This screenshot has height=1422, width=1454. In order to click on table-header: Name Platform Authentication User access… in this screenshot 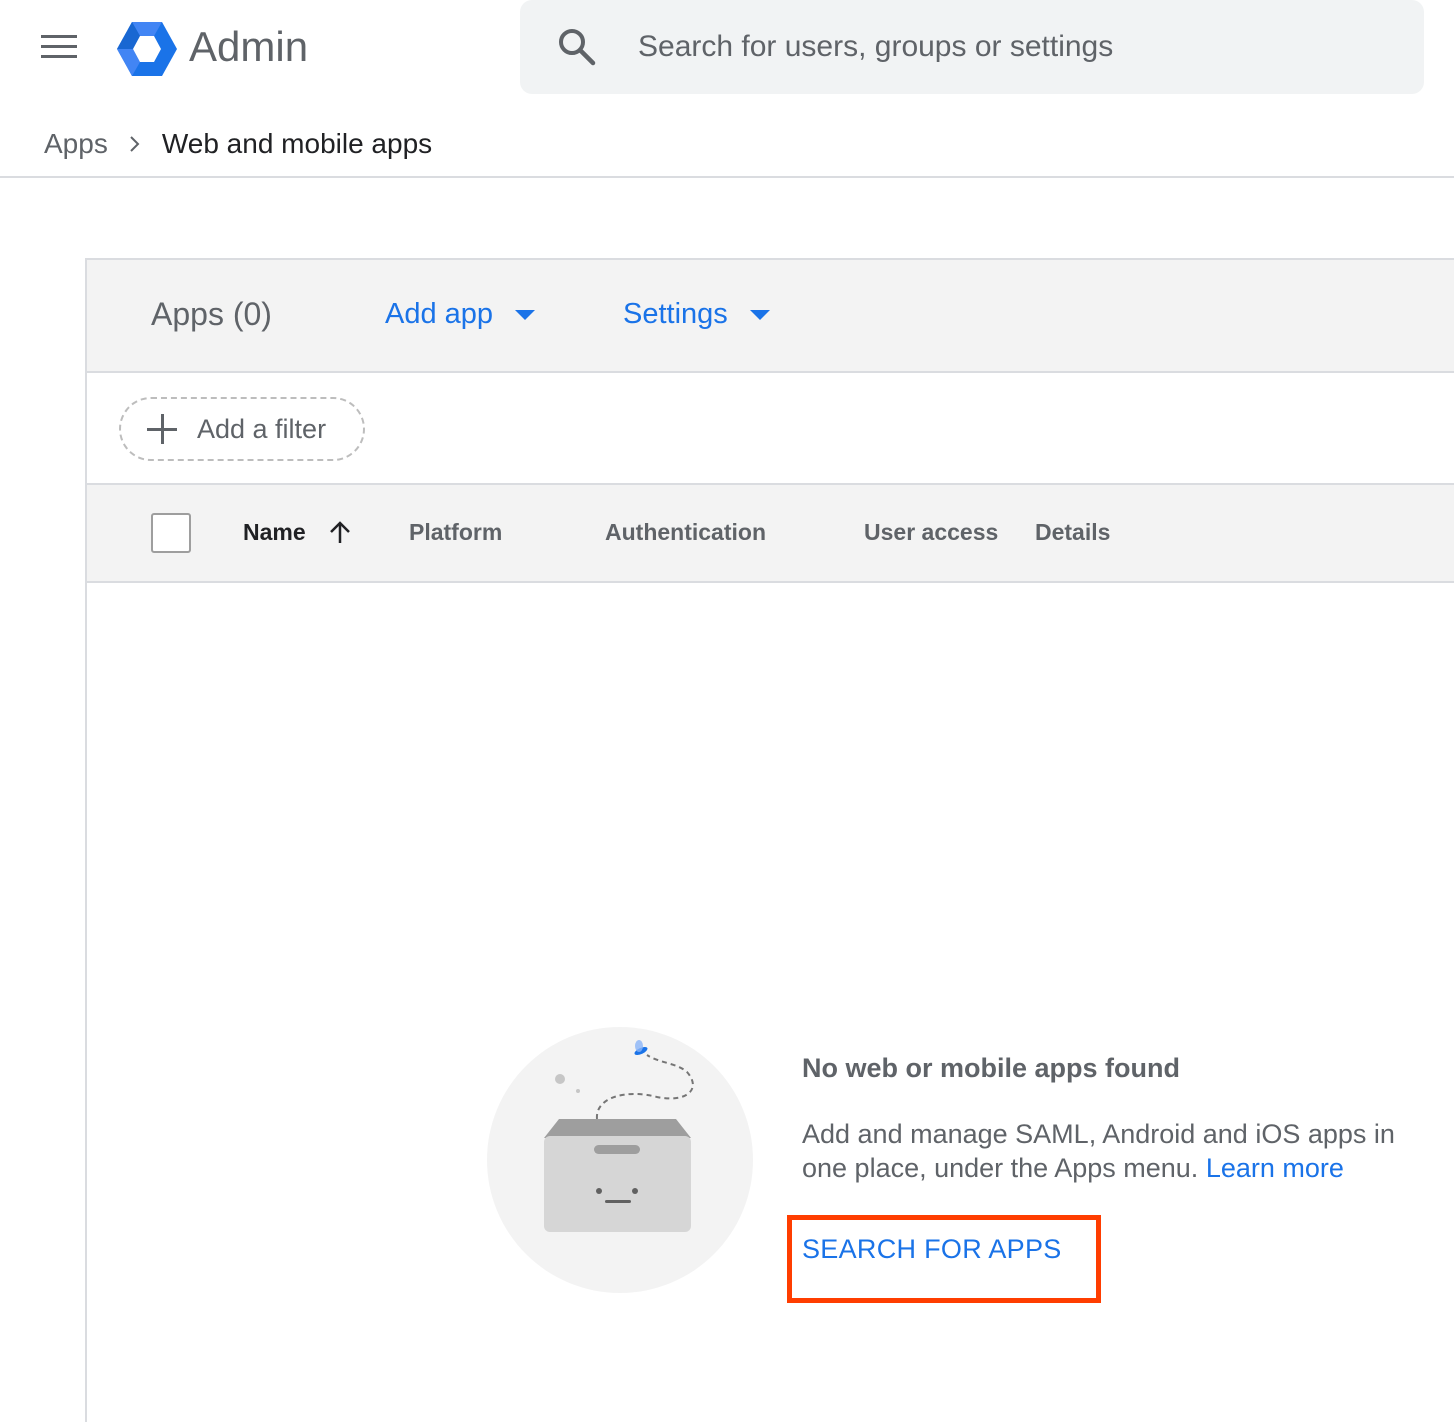, I will do `click(770, 534)`.